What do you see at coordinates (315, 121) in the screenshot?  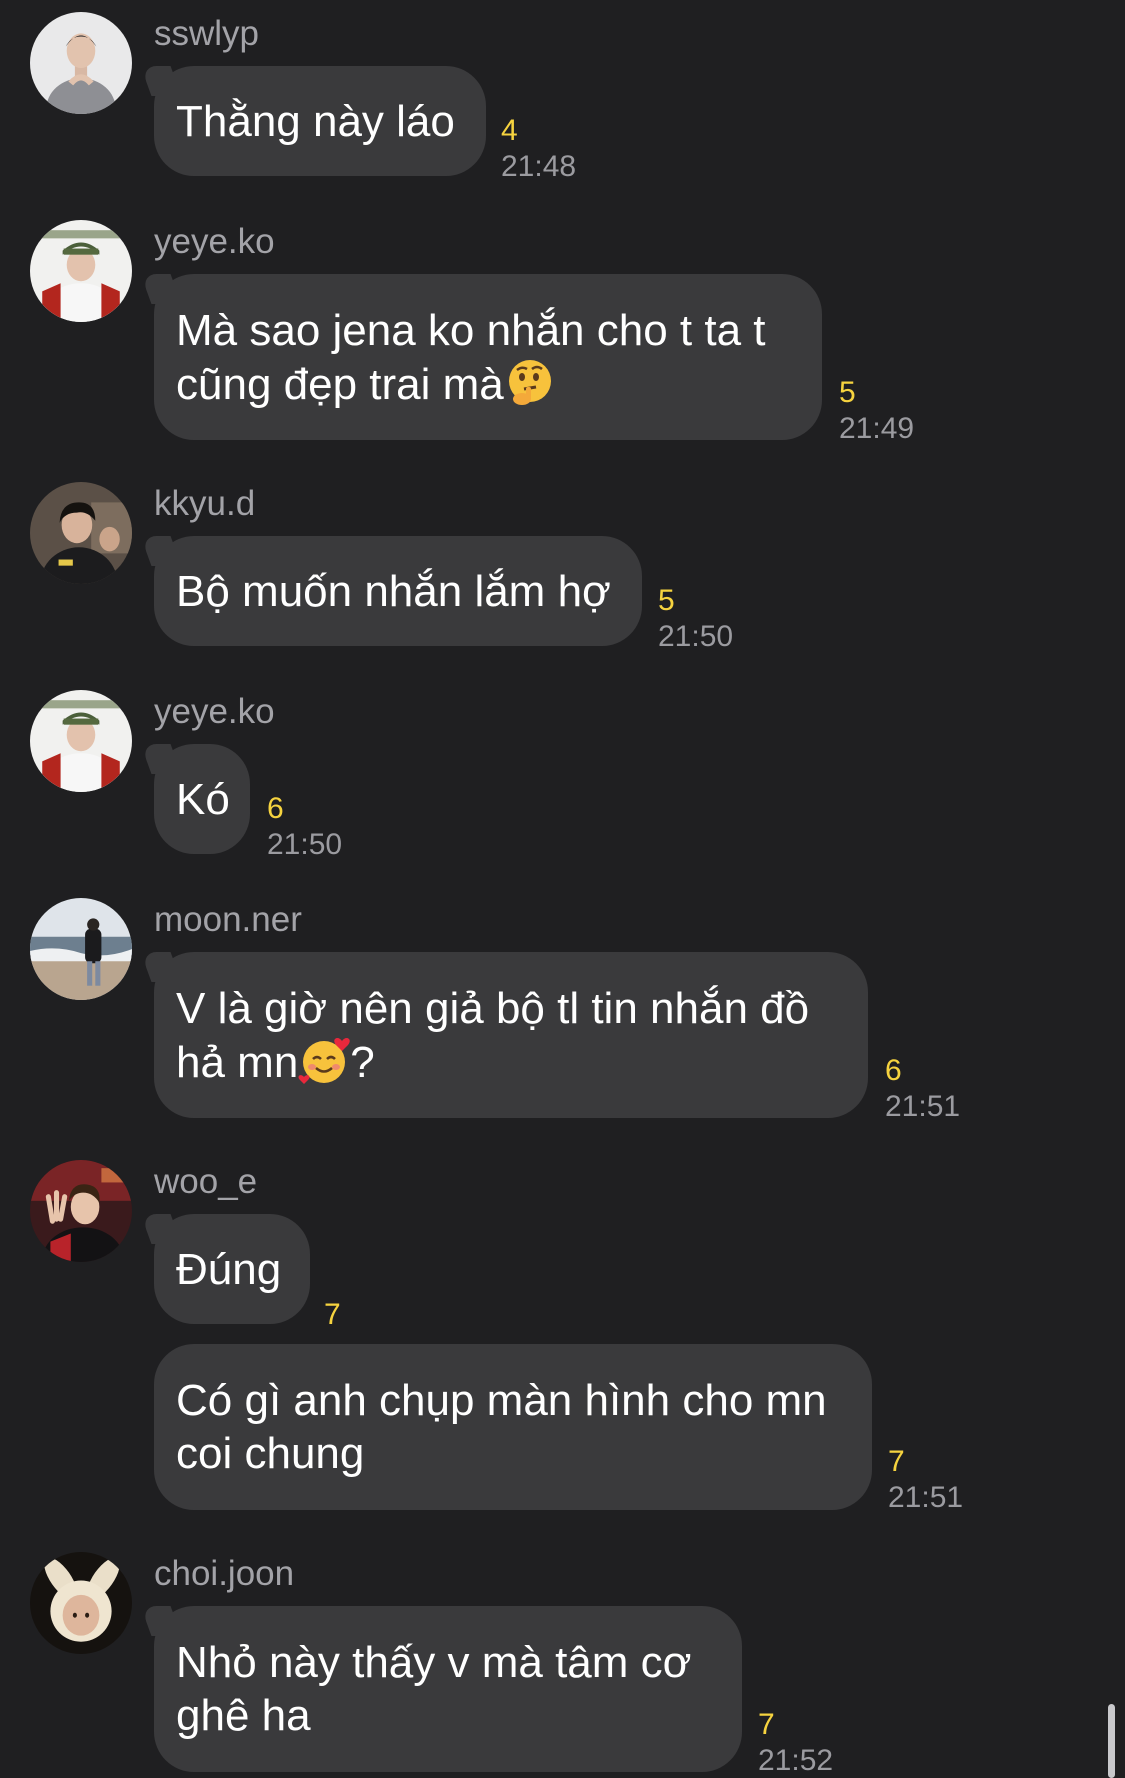 I see `message-text: Thằng này láo` at bounding box center [315, 121].